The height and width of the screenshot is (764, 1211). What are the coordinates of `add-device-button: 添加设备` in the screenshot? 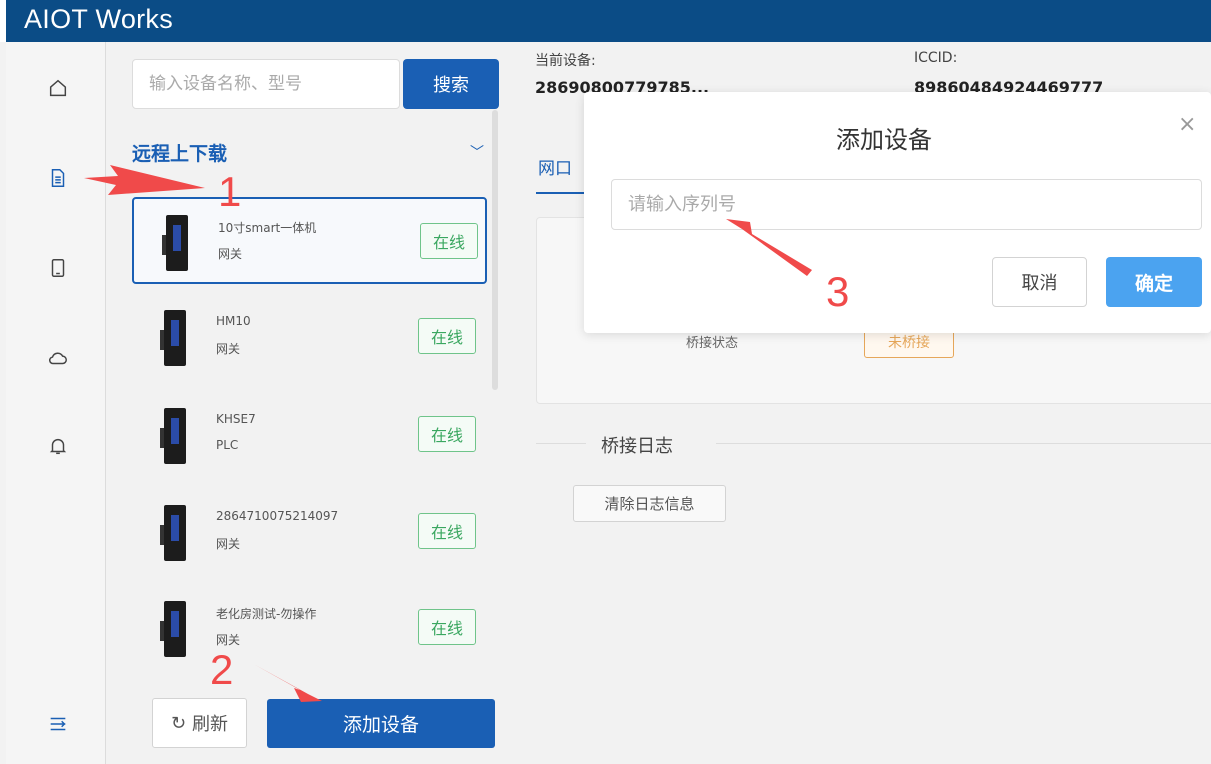 It's located at (381, 723).